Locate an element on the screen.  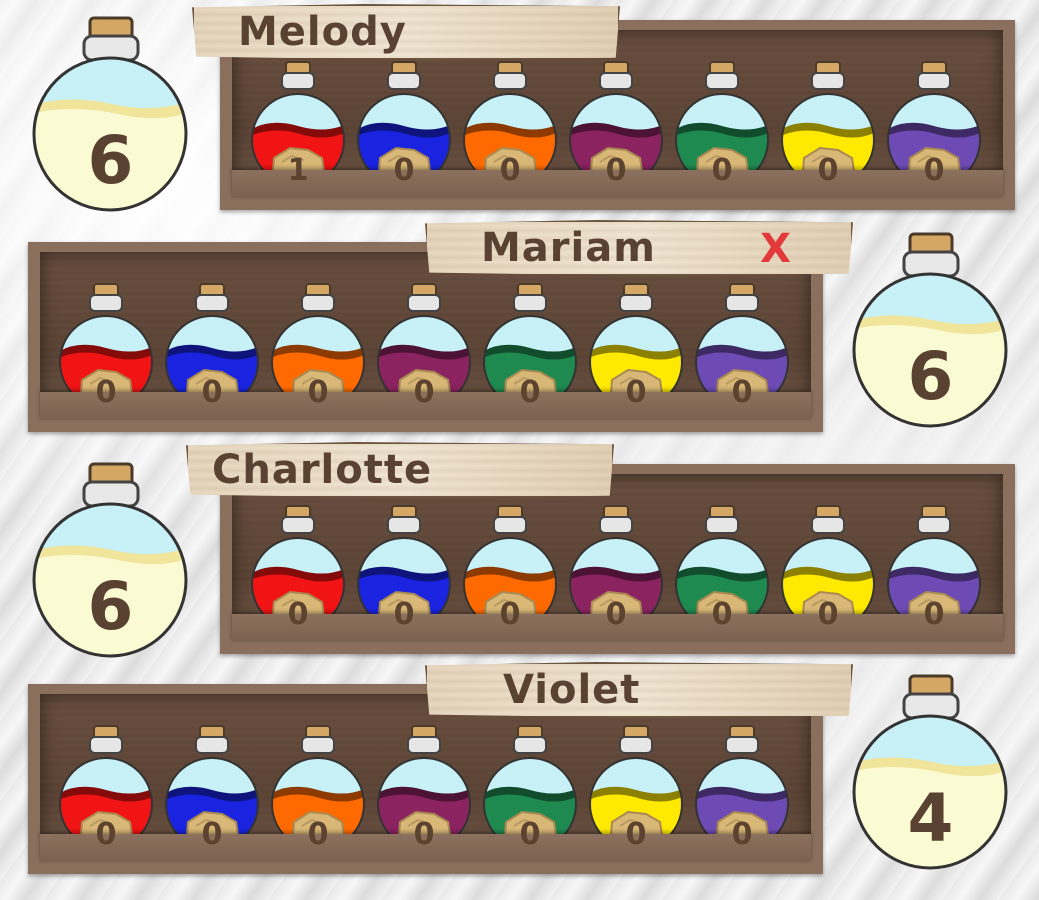
player-name: Mariam is located at coordinates (568, 248).